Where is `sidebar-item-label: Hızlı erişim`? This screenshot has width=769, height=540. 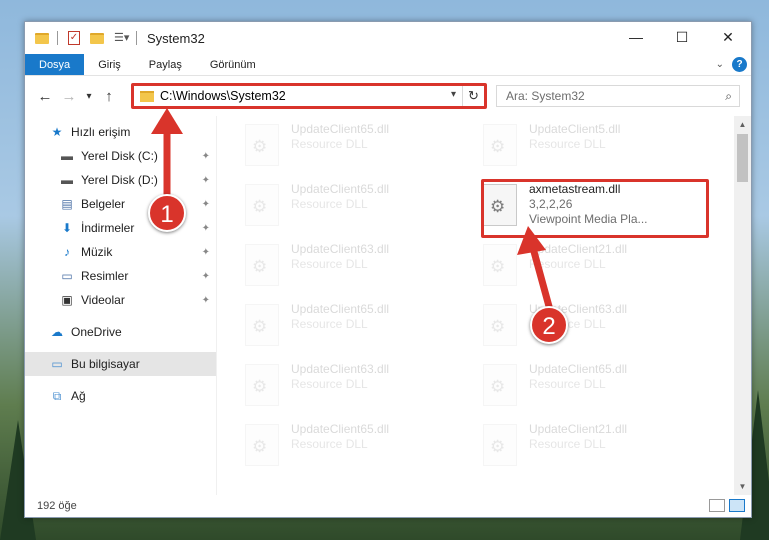
sidebar-item-label: Hızlı erişim is located at coordinates (101, 132).